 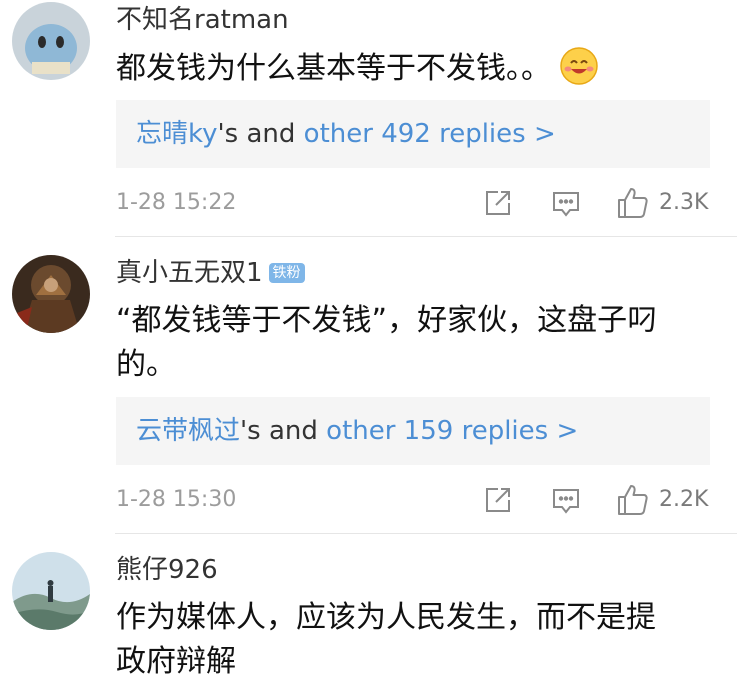 I want to click on replies-link: 云带枫过's and other 159 replies >, so click(x=413, y=431).